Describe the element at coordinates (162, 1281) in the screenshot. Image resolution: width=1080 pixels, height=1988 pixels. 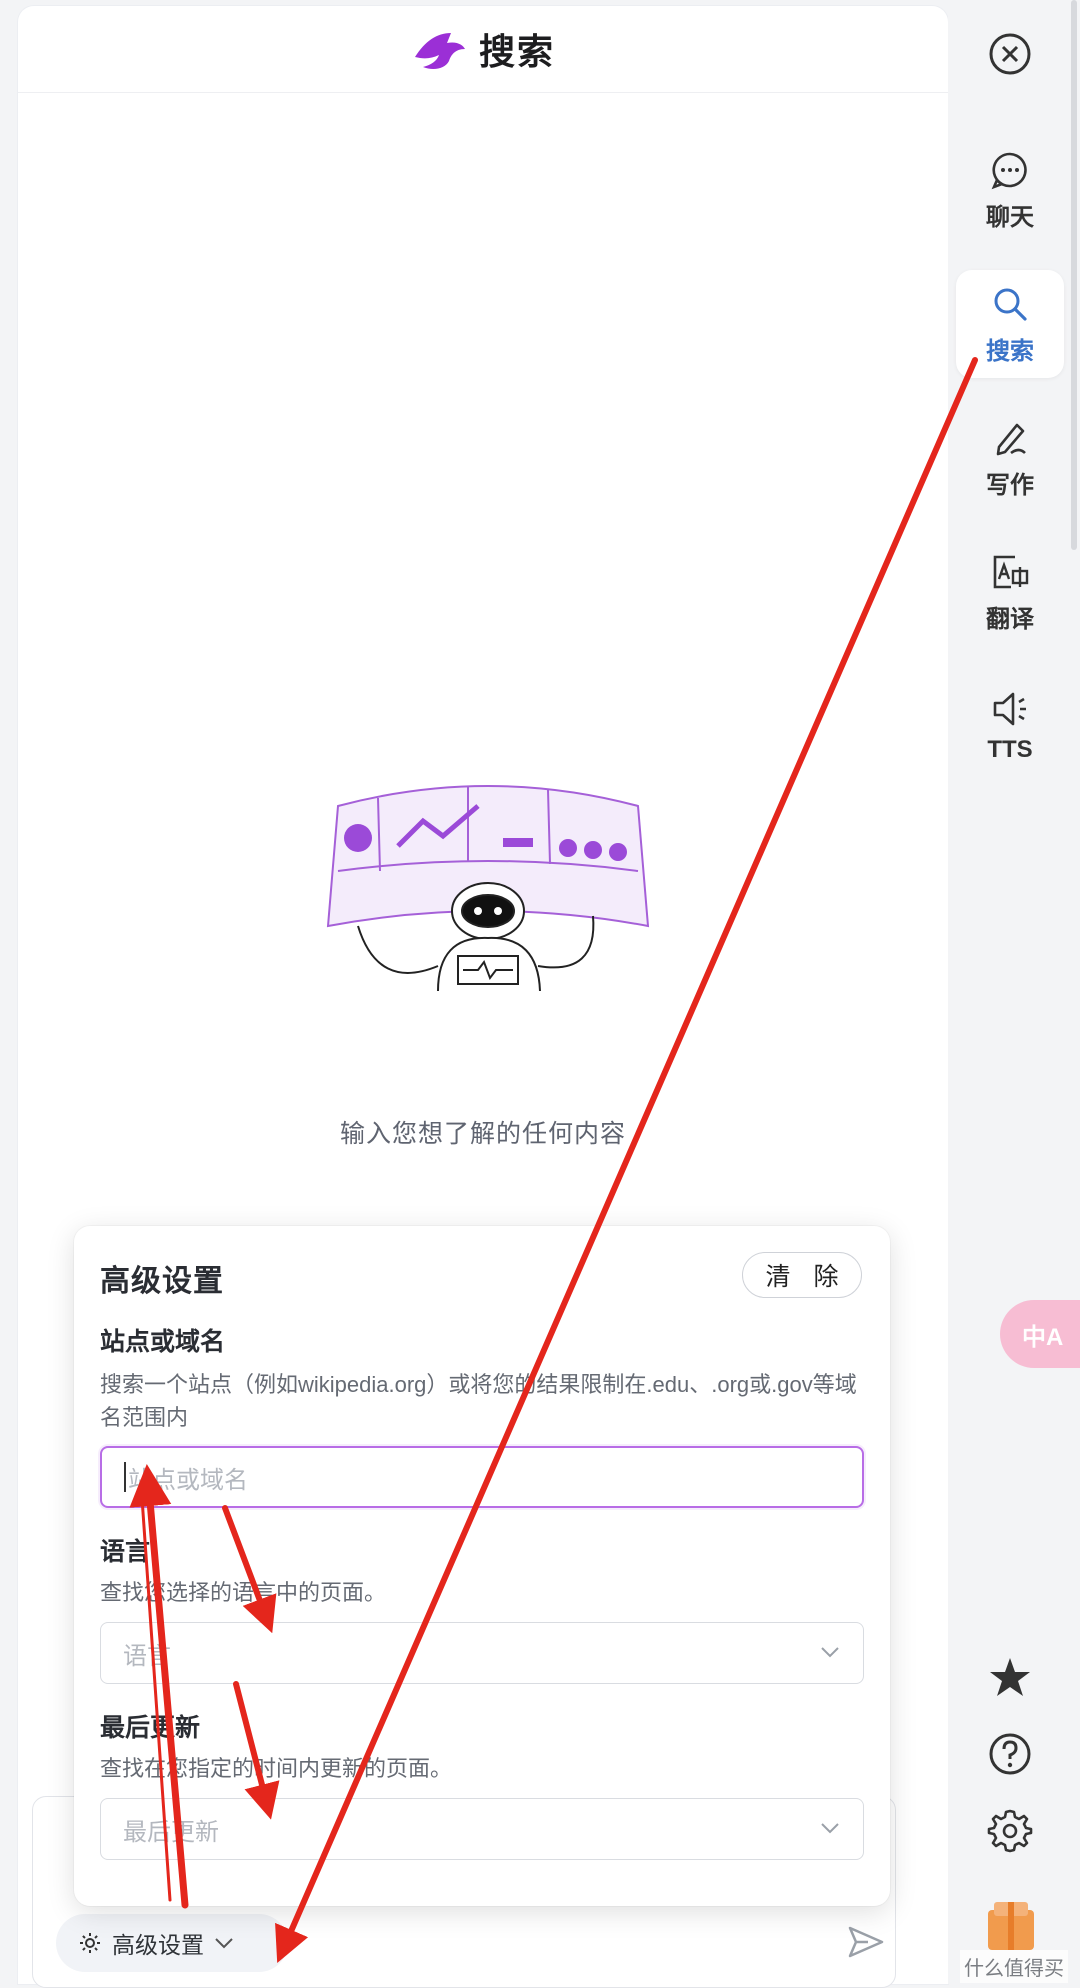
I see `advanced-settings-title: 高级设置` at that location.